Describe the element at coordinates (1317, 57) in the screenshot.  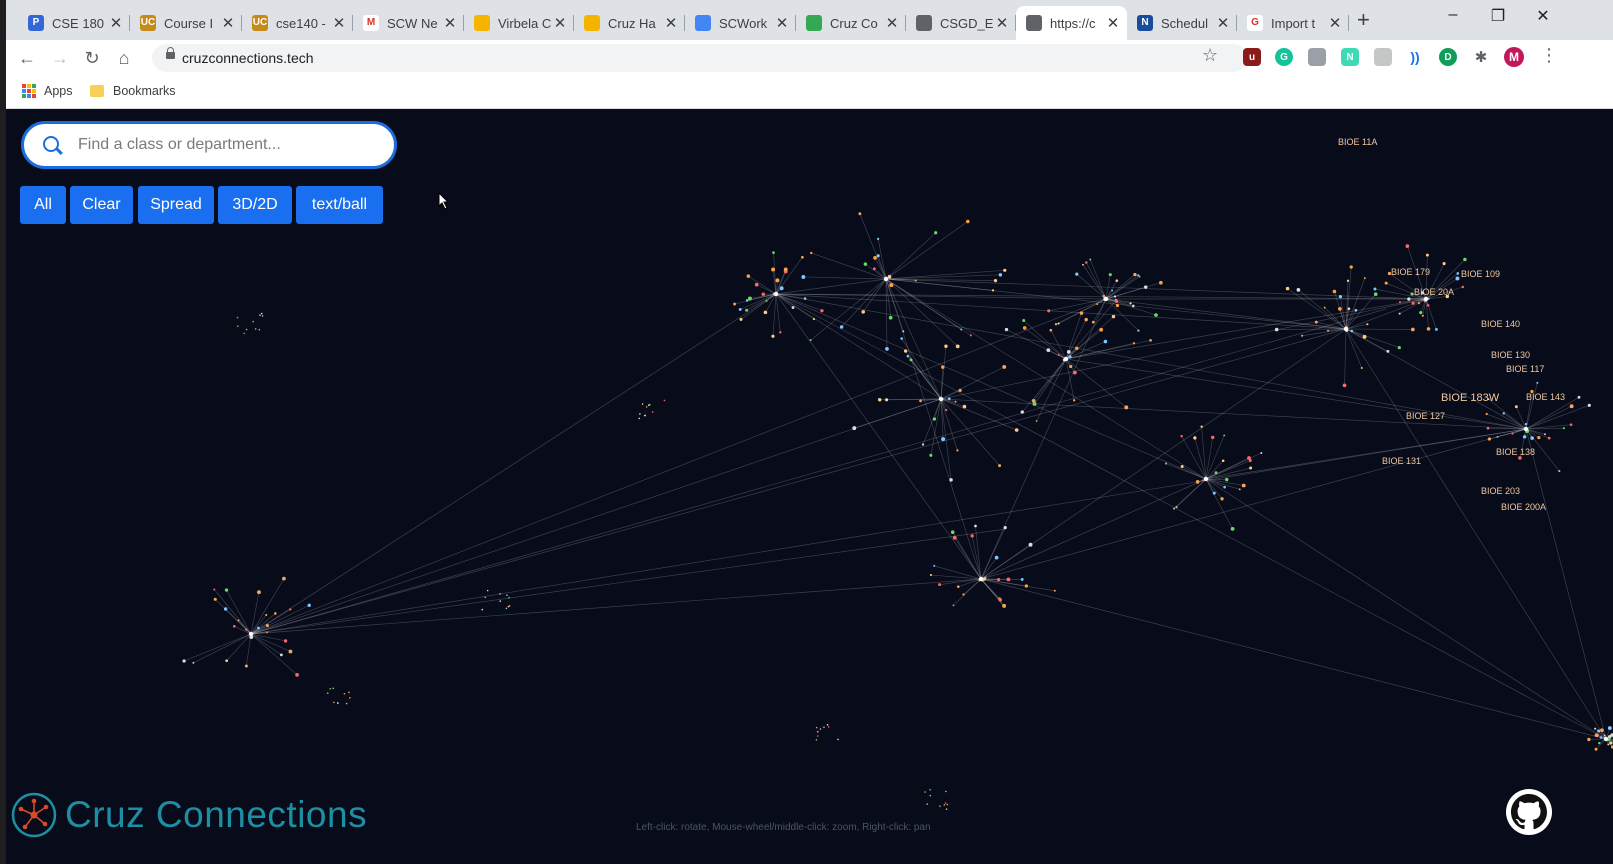
I see `extension-icon` at that location.